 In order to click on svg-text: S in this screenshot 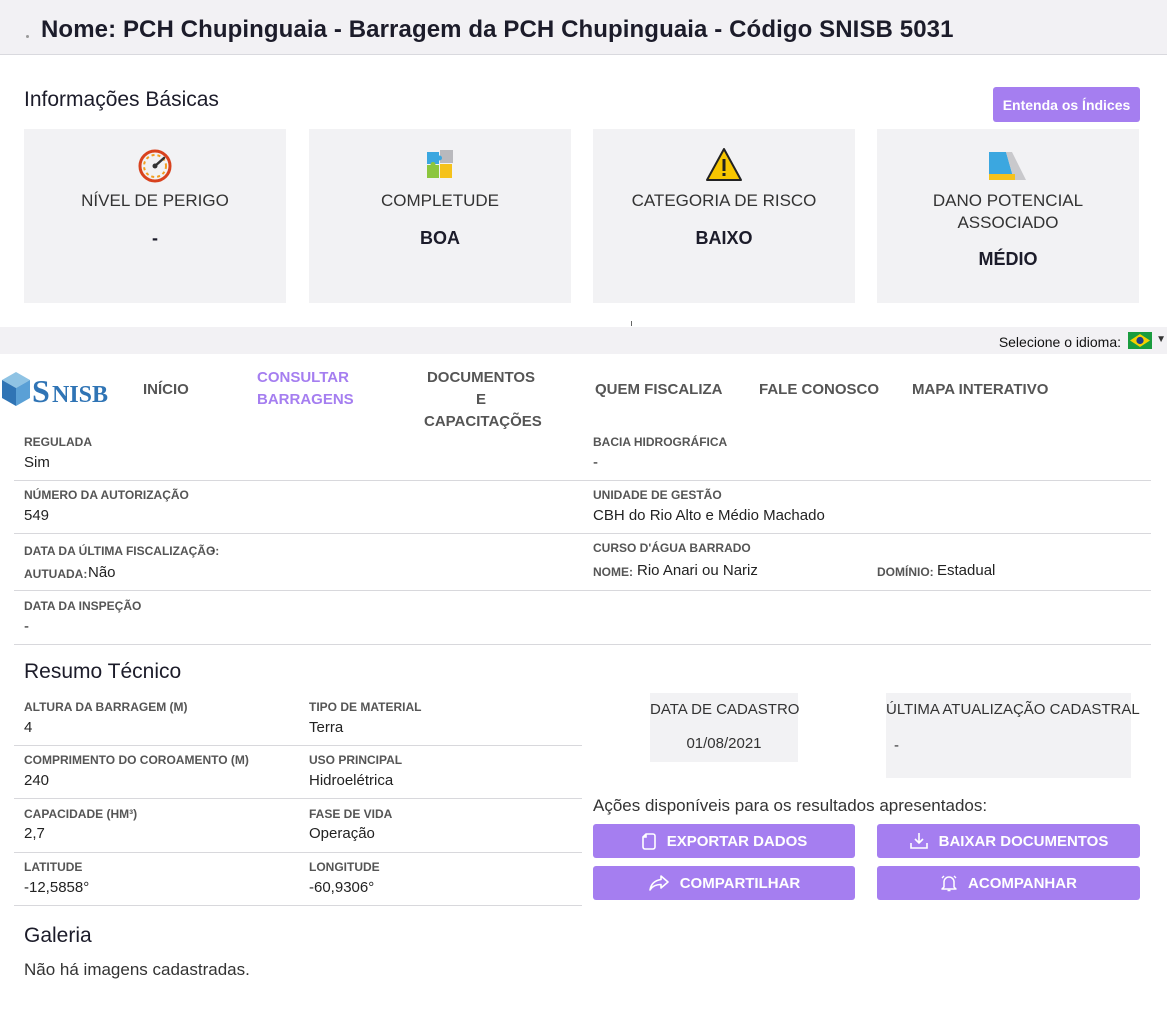, I will do `click(41, 391)`.